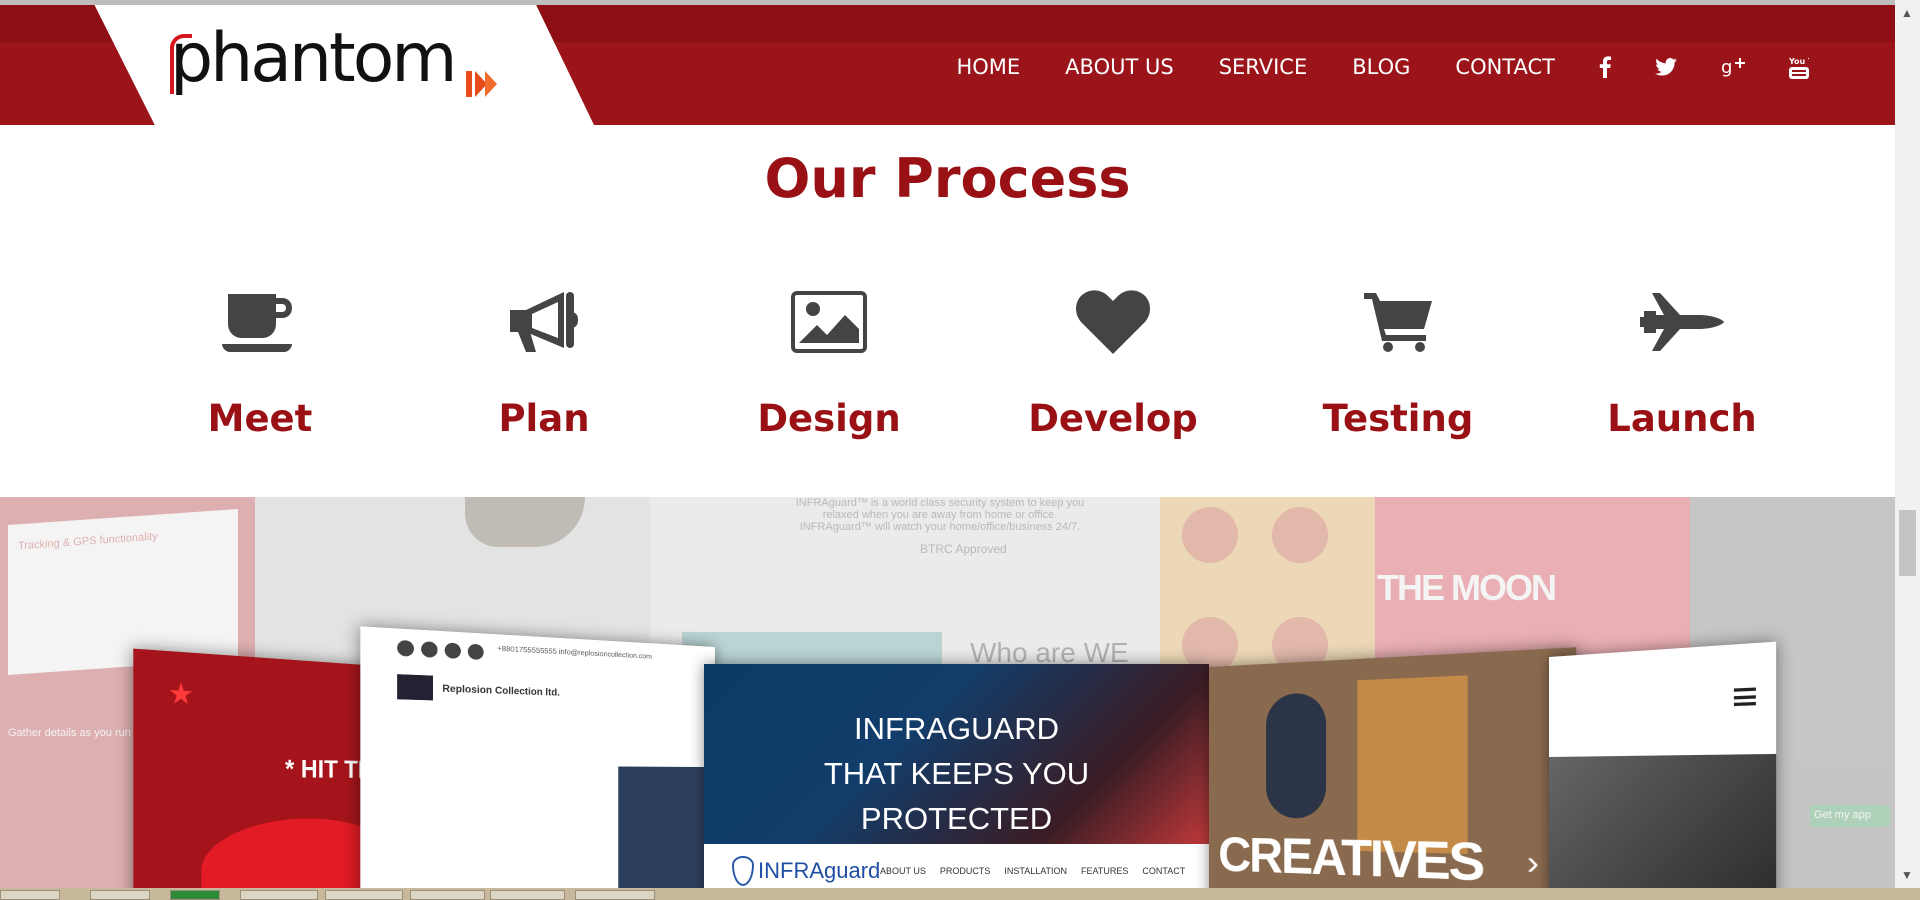 Image resolution: width=1920 pixels, height=900 pixels. What do you see at coordinates (829, 362) in the screenshot?
I see `process-step-design: Design` at bounding box center [829, 362].